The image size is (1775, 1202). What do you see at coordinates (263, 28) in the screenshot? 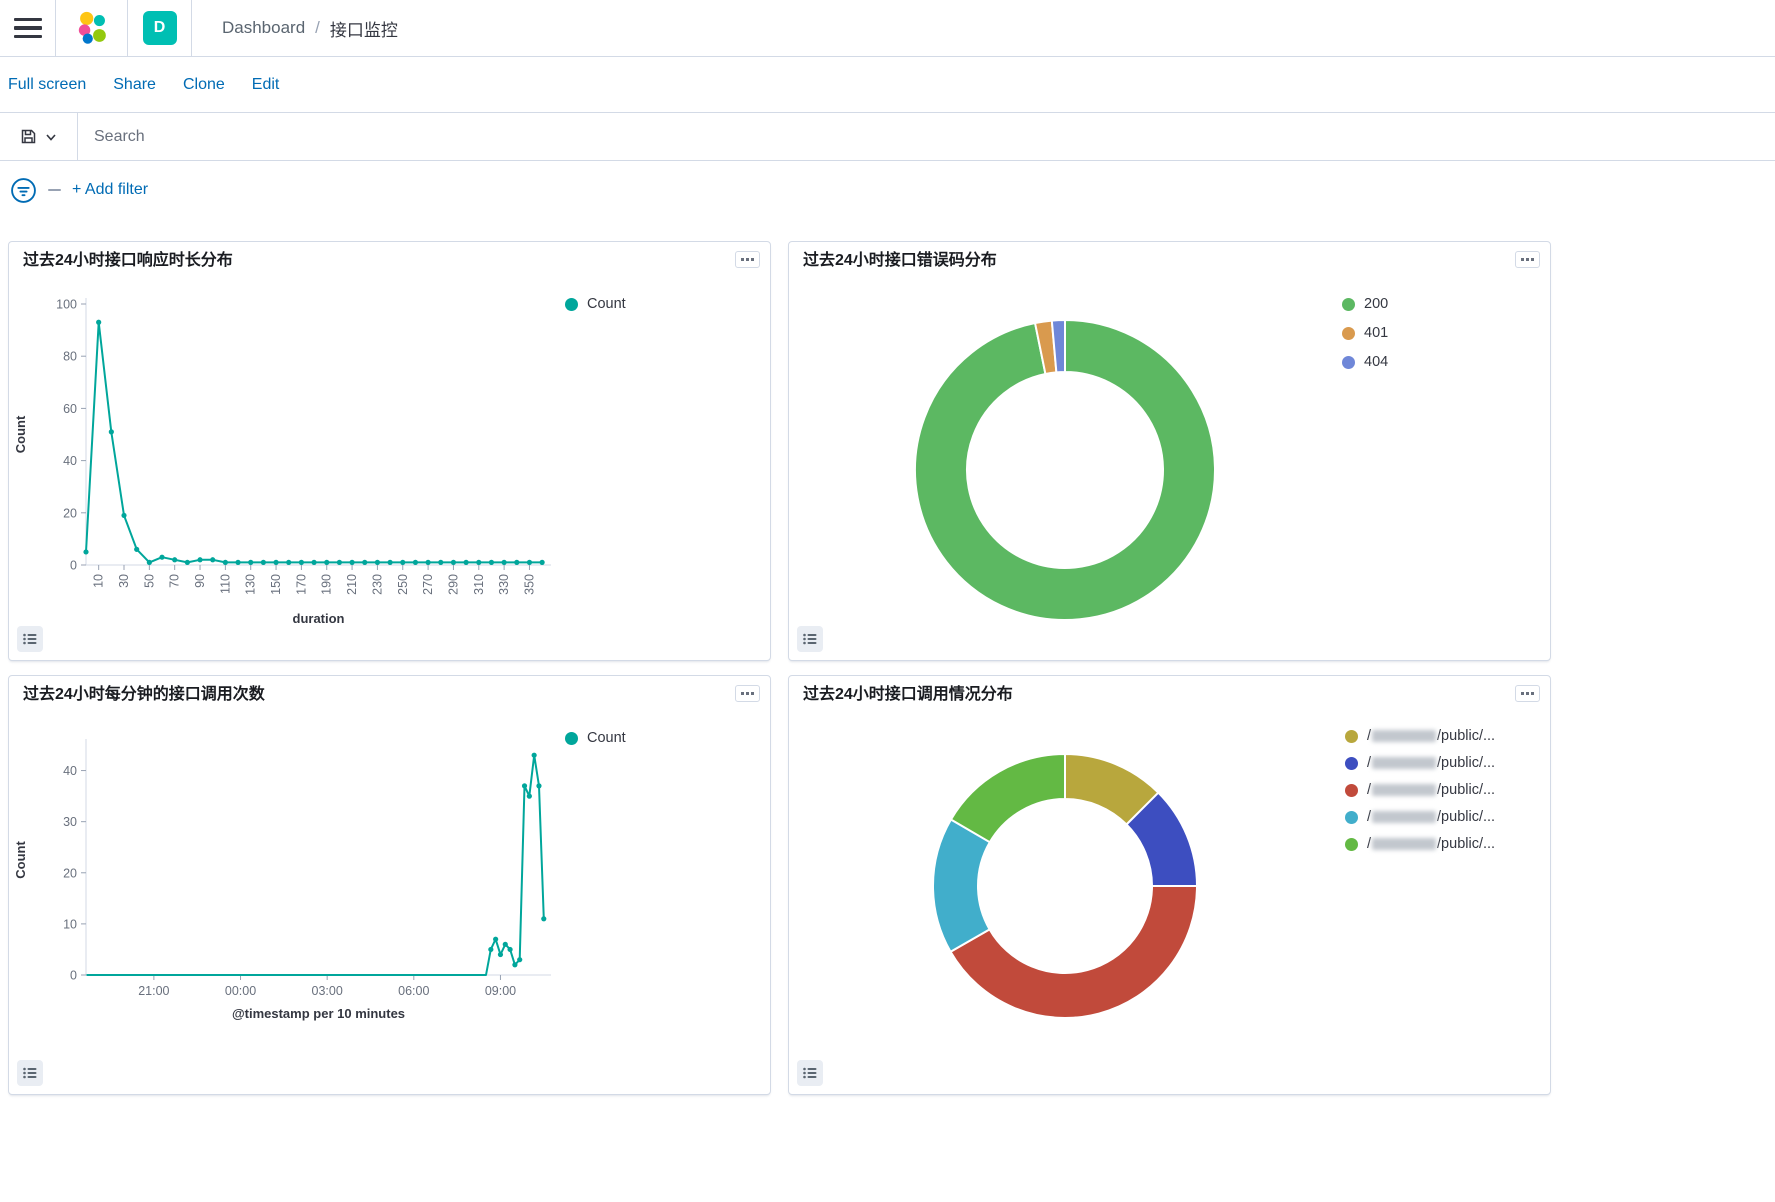
I see `breadcrumb-dashboard: Dashboard` at bounding box center [263, 28].